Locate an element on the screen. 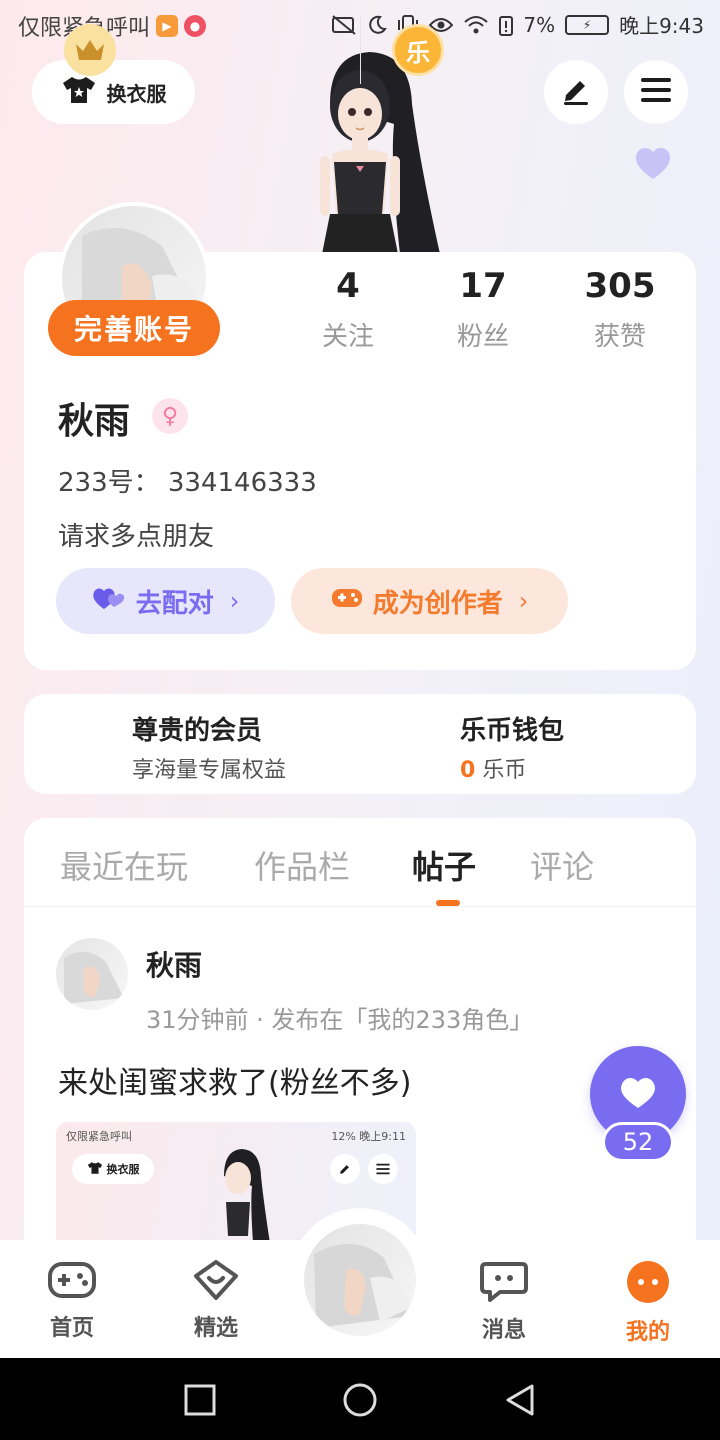 This screenshot has width=720, height=1440. pair-label: 去配对 is located at coordinates (174, 603).